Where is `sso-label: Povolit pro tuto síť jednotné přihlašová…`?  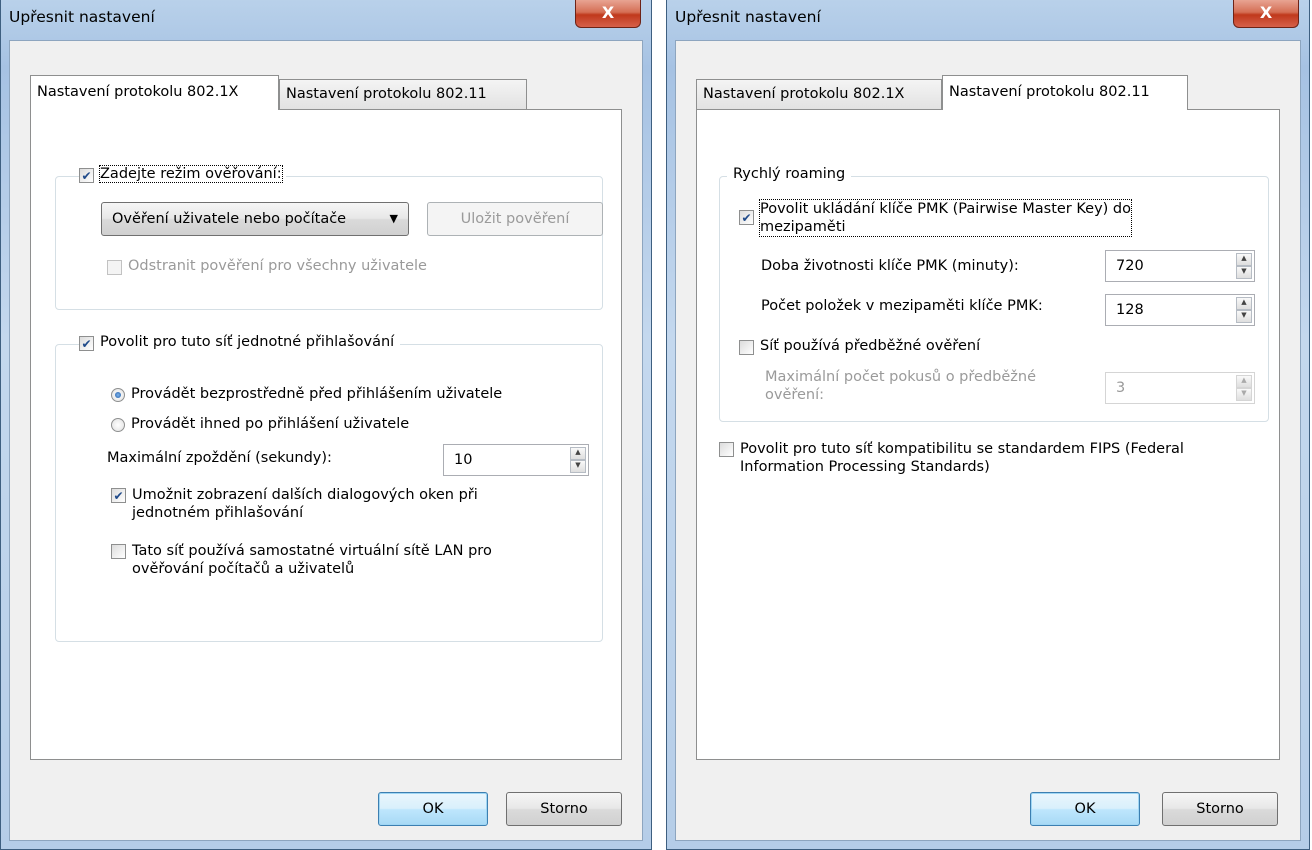
sso-label: Povolit pro tuto síť jednotné přihlašová… is located at coordinates (247, 342).